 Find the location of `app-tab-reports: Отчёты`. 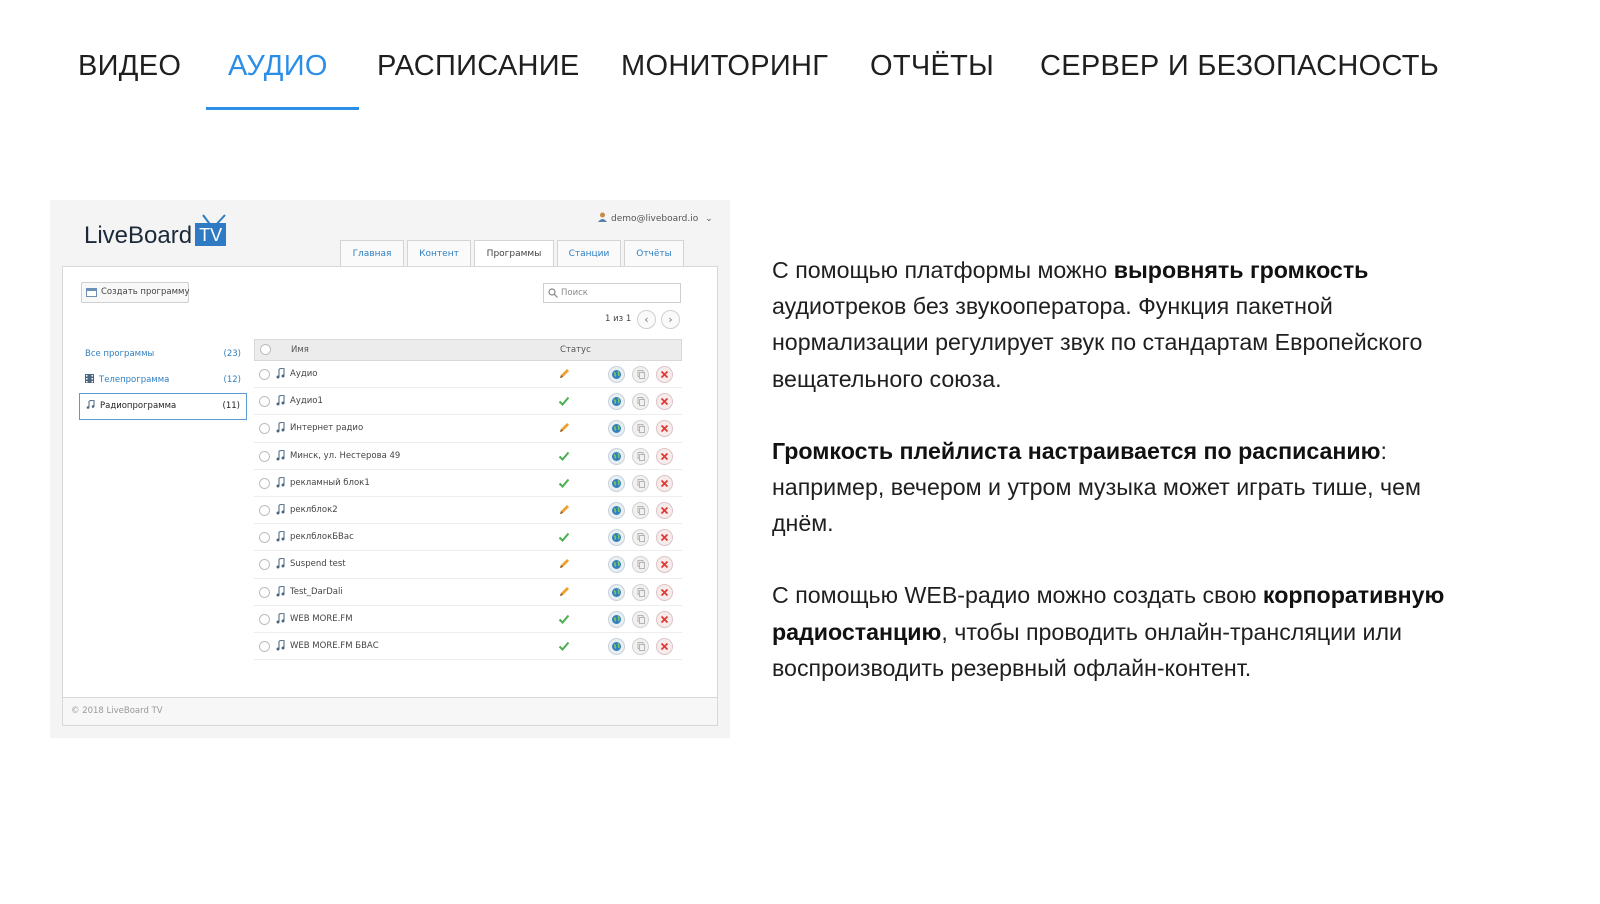

app-tab-reports: Отчёты is located at coordinates (654, 253).